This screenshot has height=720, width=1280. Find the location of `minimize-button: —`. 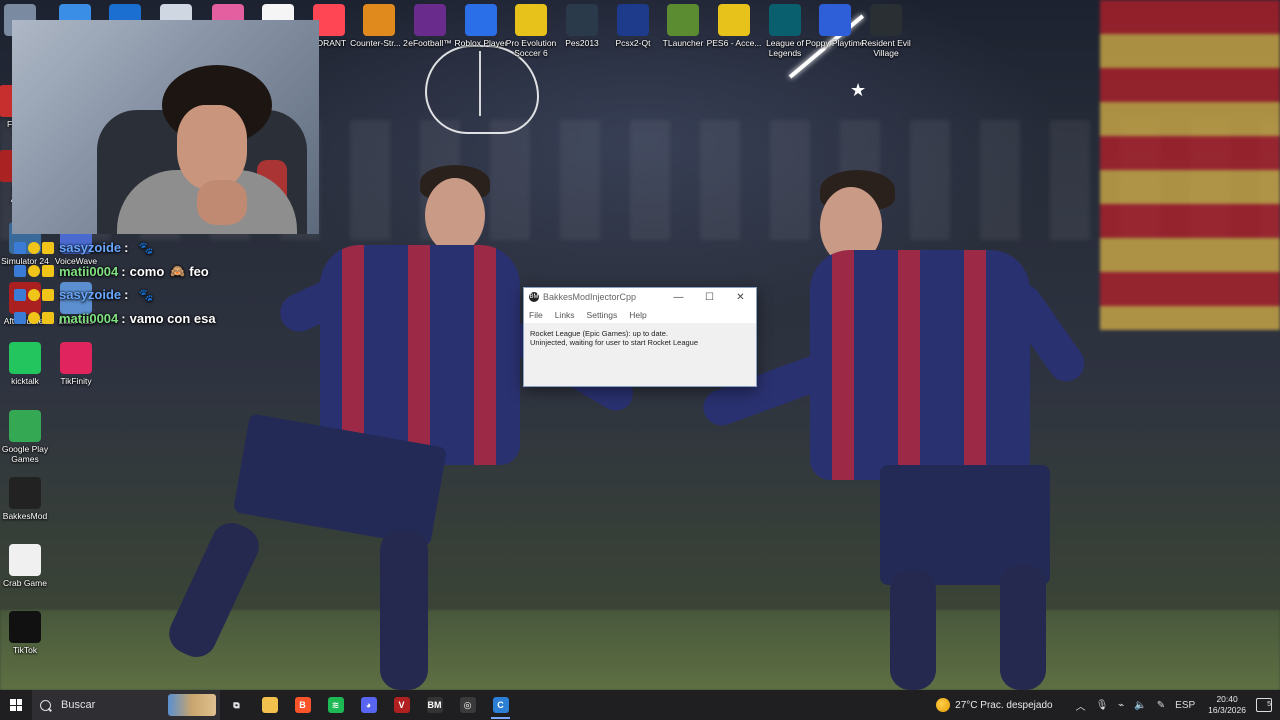

minimize-button: — is located at coordinates (678, 297).